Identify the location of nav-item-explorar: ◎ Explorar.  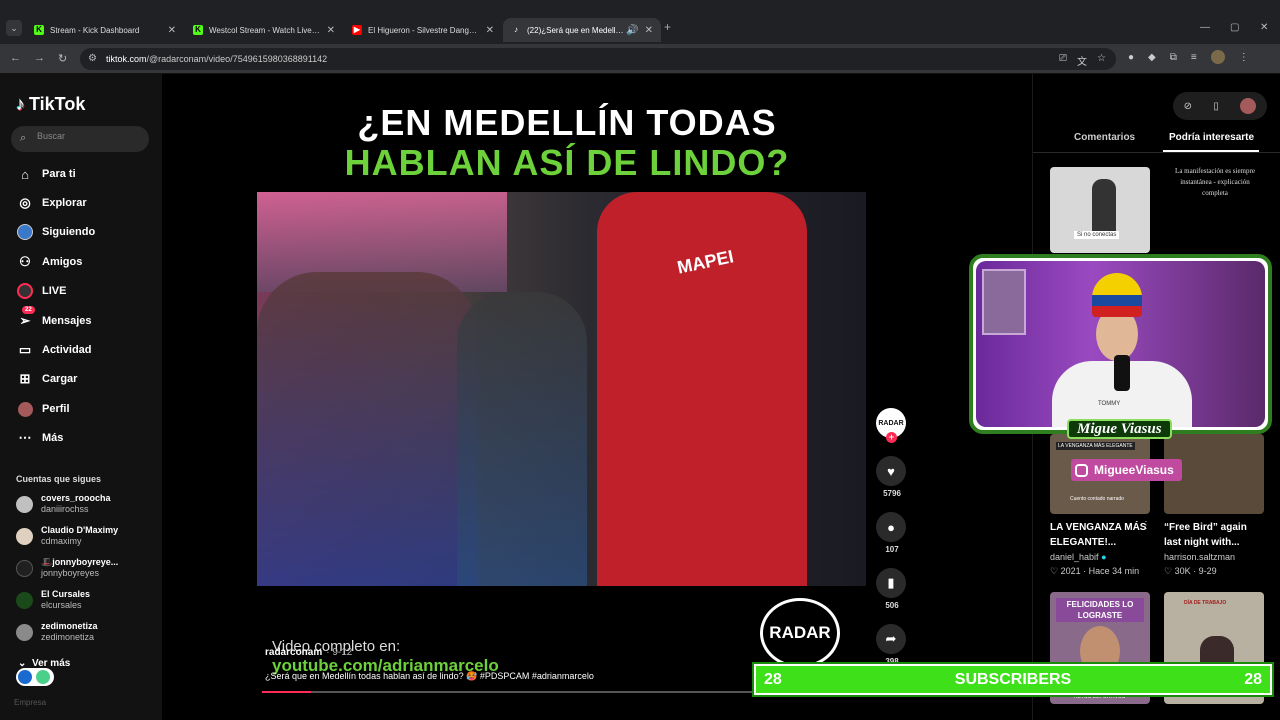
(51, 203).